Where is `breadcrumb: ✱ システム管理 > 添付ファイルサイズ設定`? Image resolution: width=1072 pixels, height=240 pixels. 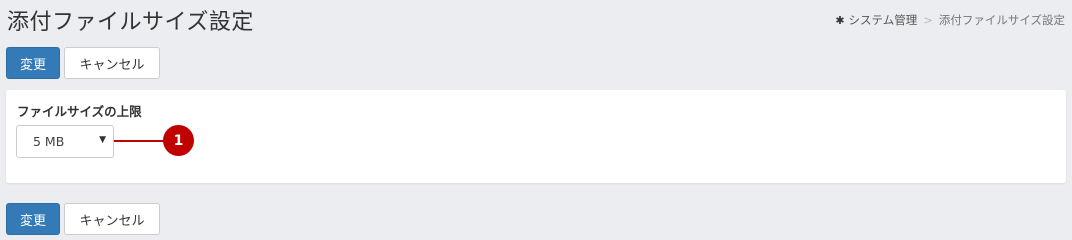
breadcrumb: ✱ システム管理 > 添付ファイルサイズ設定 is located at coordinates (950, 20).